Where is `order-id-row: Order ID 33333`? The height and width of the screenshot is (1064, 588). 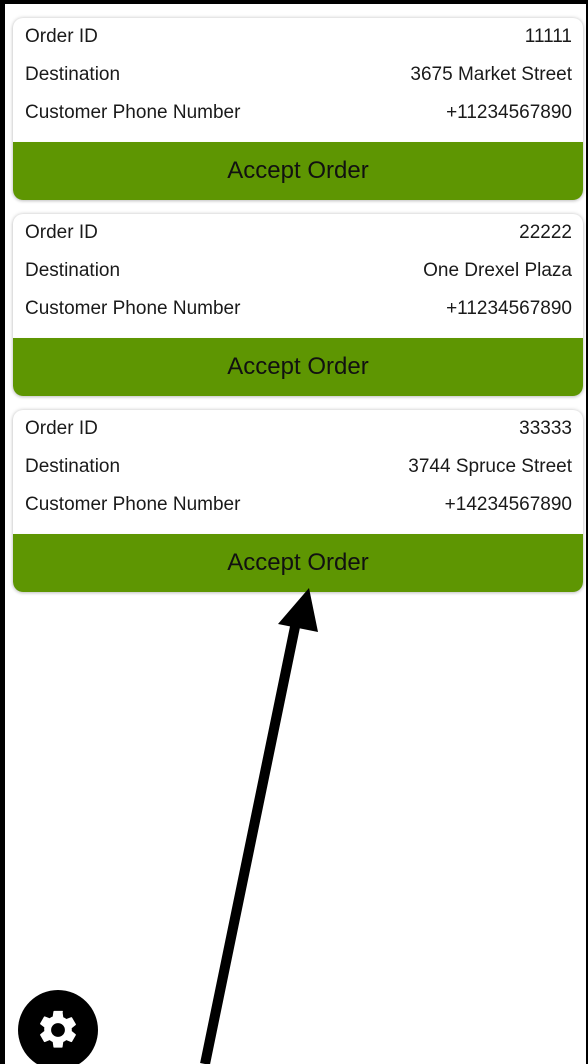
order-id-row: Order ID 33333 is located at coordinates (298, 429).